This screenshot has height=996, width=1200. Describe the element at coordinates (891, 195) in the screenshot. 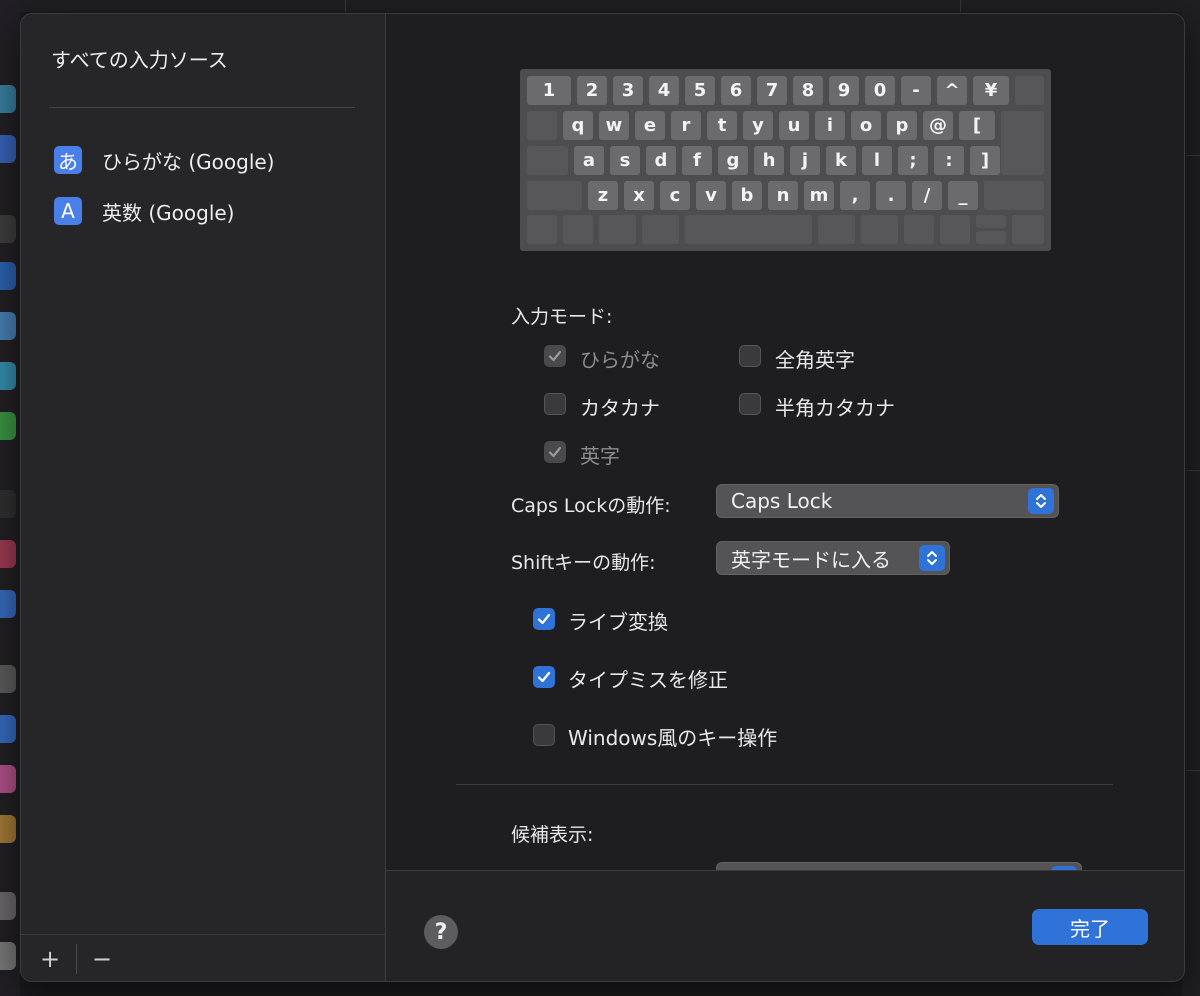

I see `key: .` at that location.